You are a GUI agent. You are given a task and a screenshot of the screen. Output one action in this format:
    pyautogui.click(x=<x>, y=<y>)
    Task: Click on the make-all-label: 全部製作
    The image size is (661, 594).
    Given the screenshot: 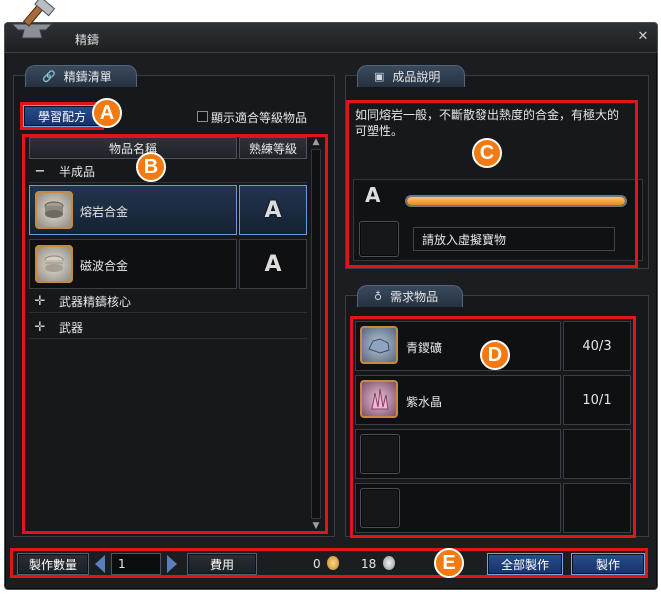 What is the action you would take?
    pyautogui.click(x=524, y=564)
    